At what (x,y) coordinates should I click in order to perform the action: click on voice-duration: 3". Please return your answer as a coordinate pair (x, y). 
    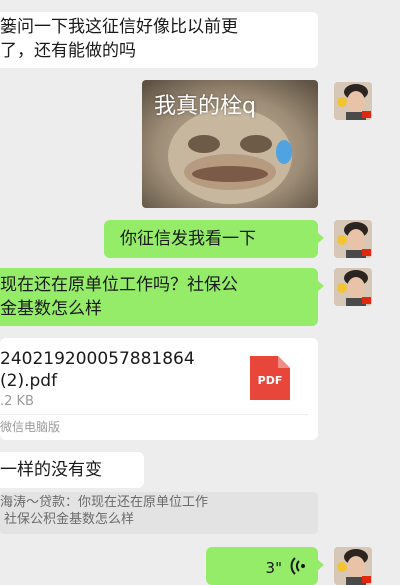
    Looking at the image, I should click on (273, 568).